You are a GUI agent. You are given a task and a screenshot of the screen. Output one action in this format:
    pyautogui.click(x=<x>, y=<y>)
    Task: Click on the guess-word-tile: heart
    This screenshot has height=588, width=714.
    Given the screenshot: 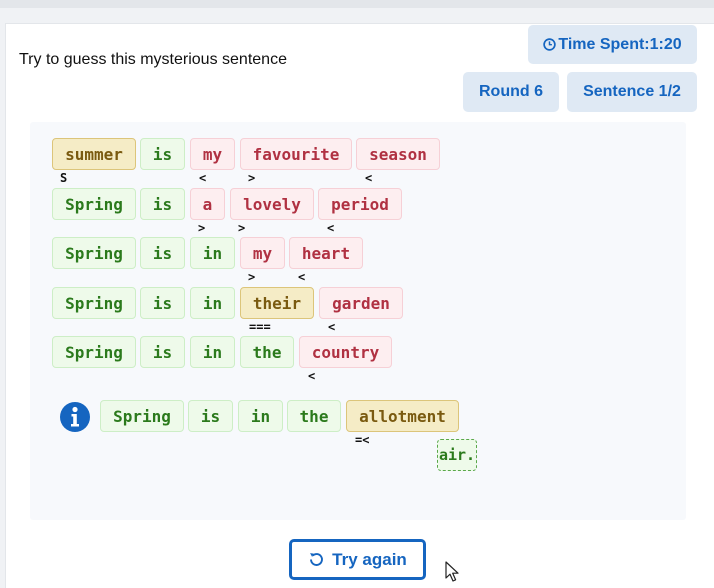 What is the action you would take?
    pyautogui.click(x=326, y=253)
    